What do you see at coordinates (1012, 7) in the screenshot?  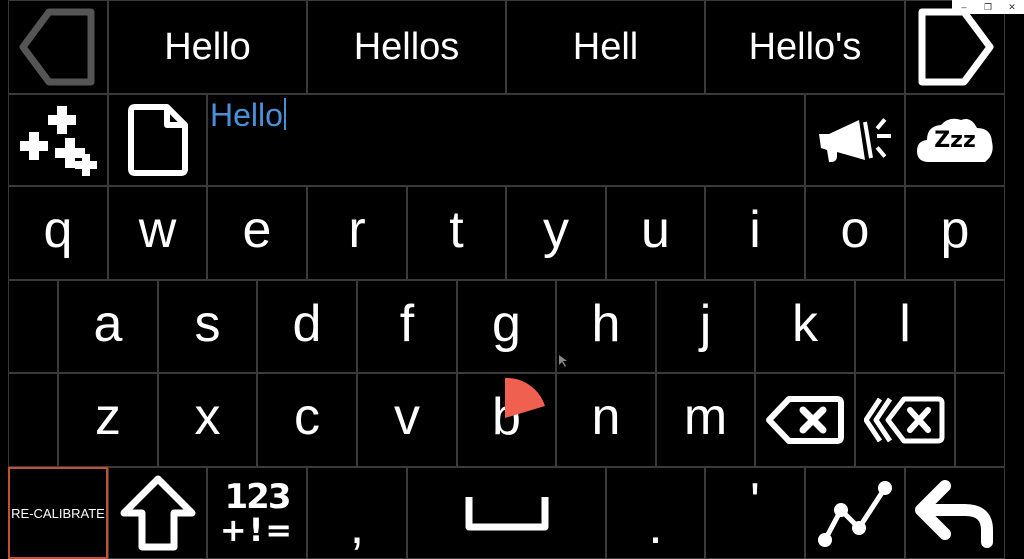 I see `close-icon: ✕` at bounding box center [1012, 7].